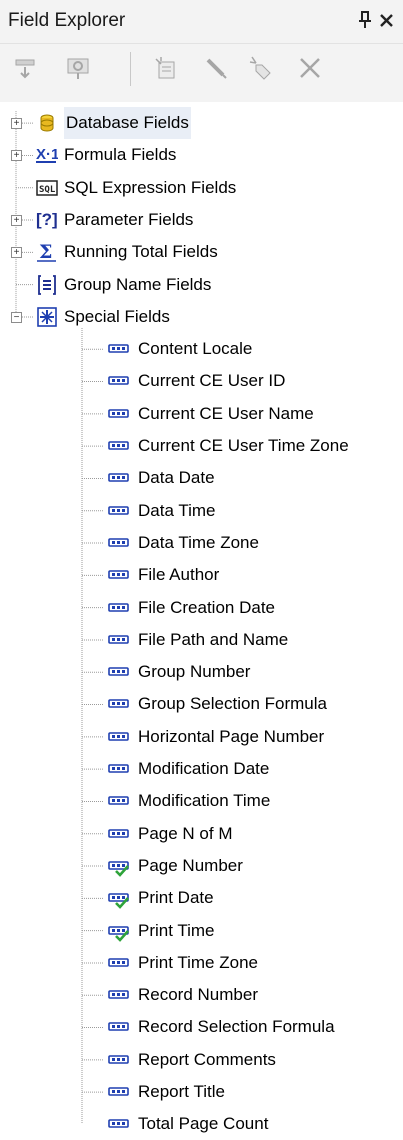 The height and width of the screenshot is (1140, 403). I want to click on special-field-label: Modification Date, so click(204, 768).